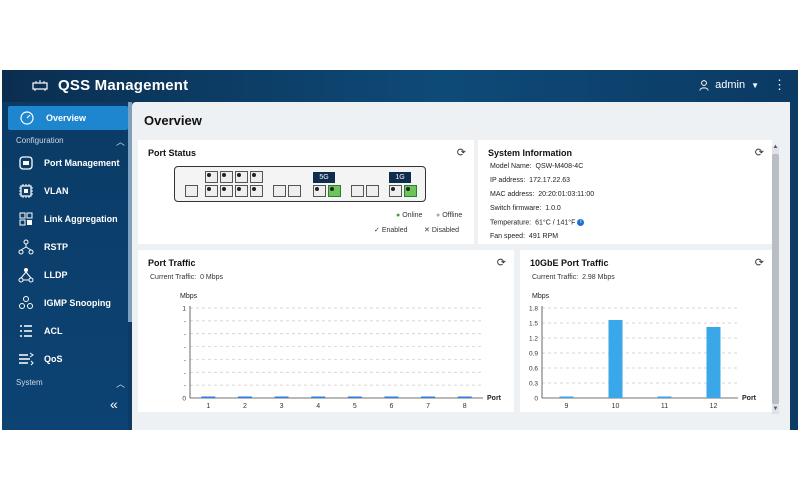  I want to click on sidebar-item-label: QoS, so click(53, 359).